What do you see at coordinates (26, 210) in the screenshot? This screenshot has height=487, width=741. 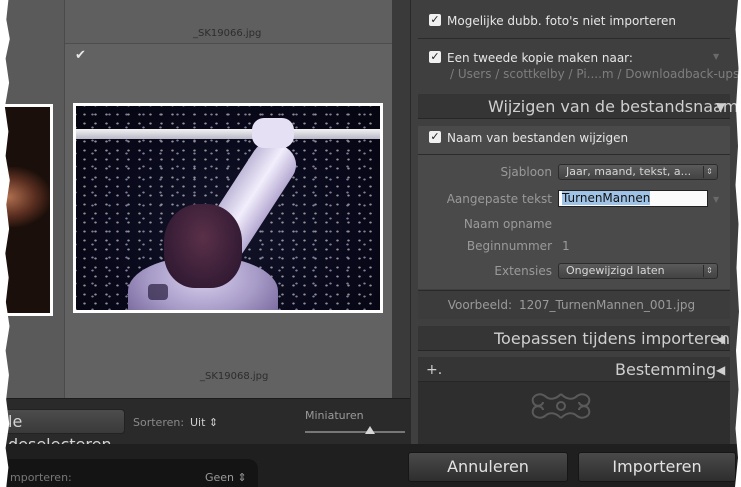 I see `photo-thumbnail-left` at bounding box center [26, 210].